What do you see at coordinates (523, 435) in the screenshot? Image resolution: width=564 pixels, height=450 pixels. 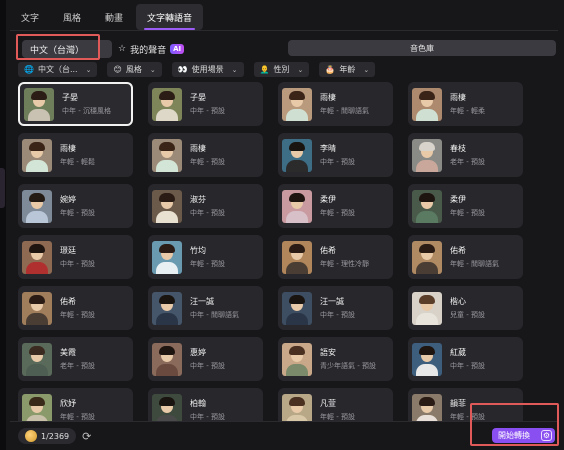 I see `start-convert-button: 開始轉換 ⚙` at bounding box center [523, 435].